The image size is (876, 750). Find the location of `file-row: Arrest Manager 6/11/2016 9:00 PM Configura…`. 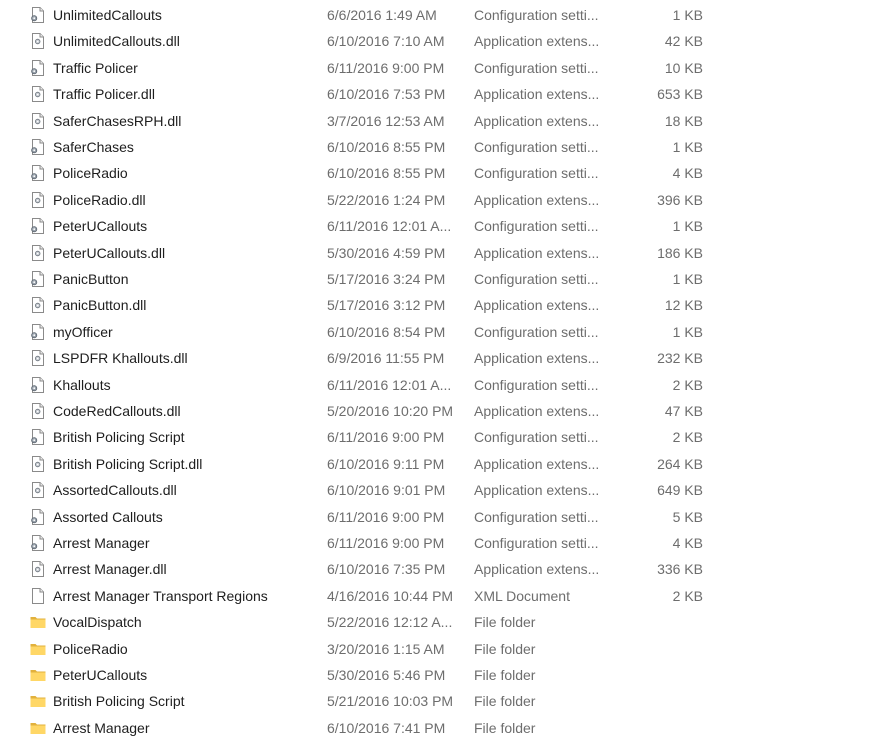

file-row: Arrest Manager 6/11/2016 9:00 PM Configura… is located at coordinates (438, 543).